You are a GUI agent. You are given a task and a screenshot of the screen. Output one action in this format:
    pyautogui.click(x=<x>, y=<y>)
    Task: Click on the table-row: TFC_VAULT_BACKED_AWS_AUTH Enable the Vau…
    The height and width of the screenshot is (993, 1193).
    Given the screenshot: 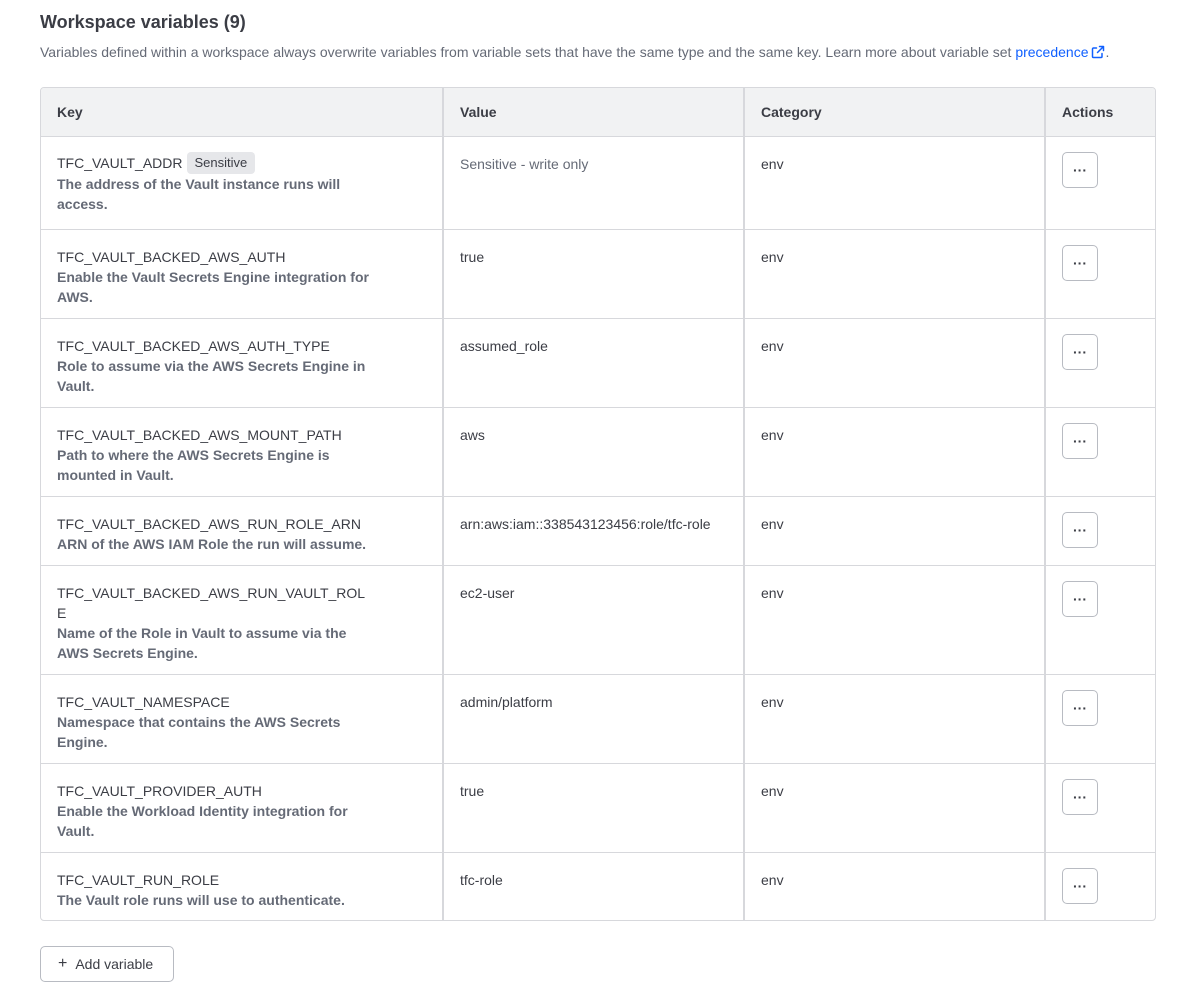 What is the action you would take?
    pyautogui.click(x=598, y=273)
    